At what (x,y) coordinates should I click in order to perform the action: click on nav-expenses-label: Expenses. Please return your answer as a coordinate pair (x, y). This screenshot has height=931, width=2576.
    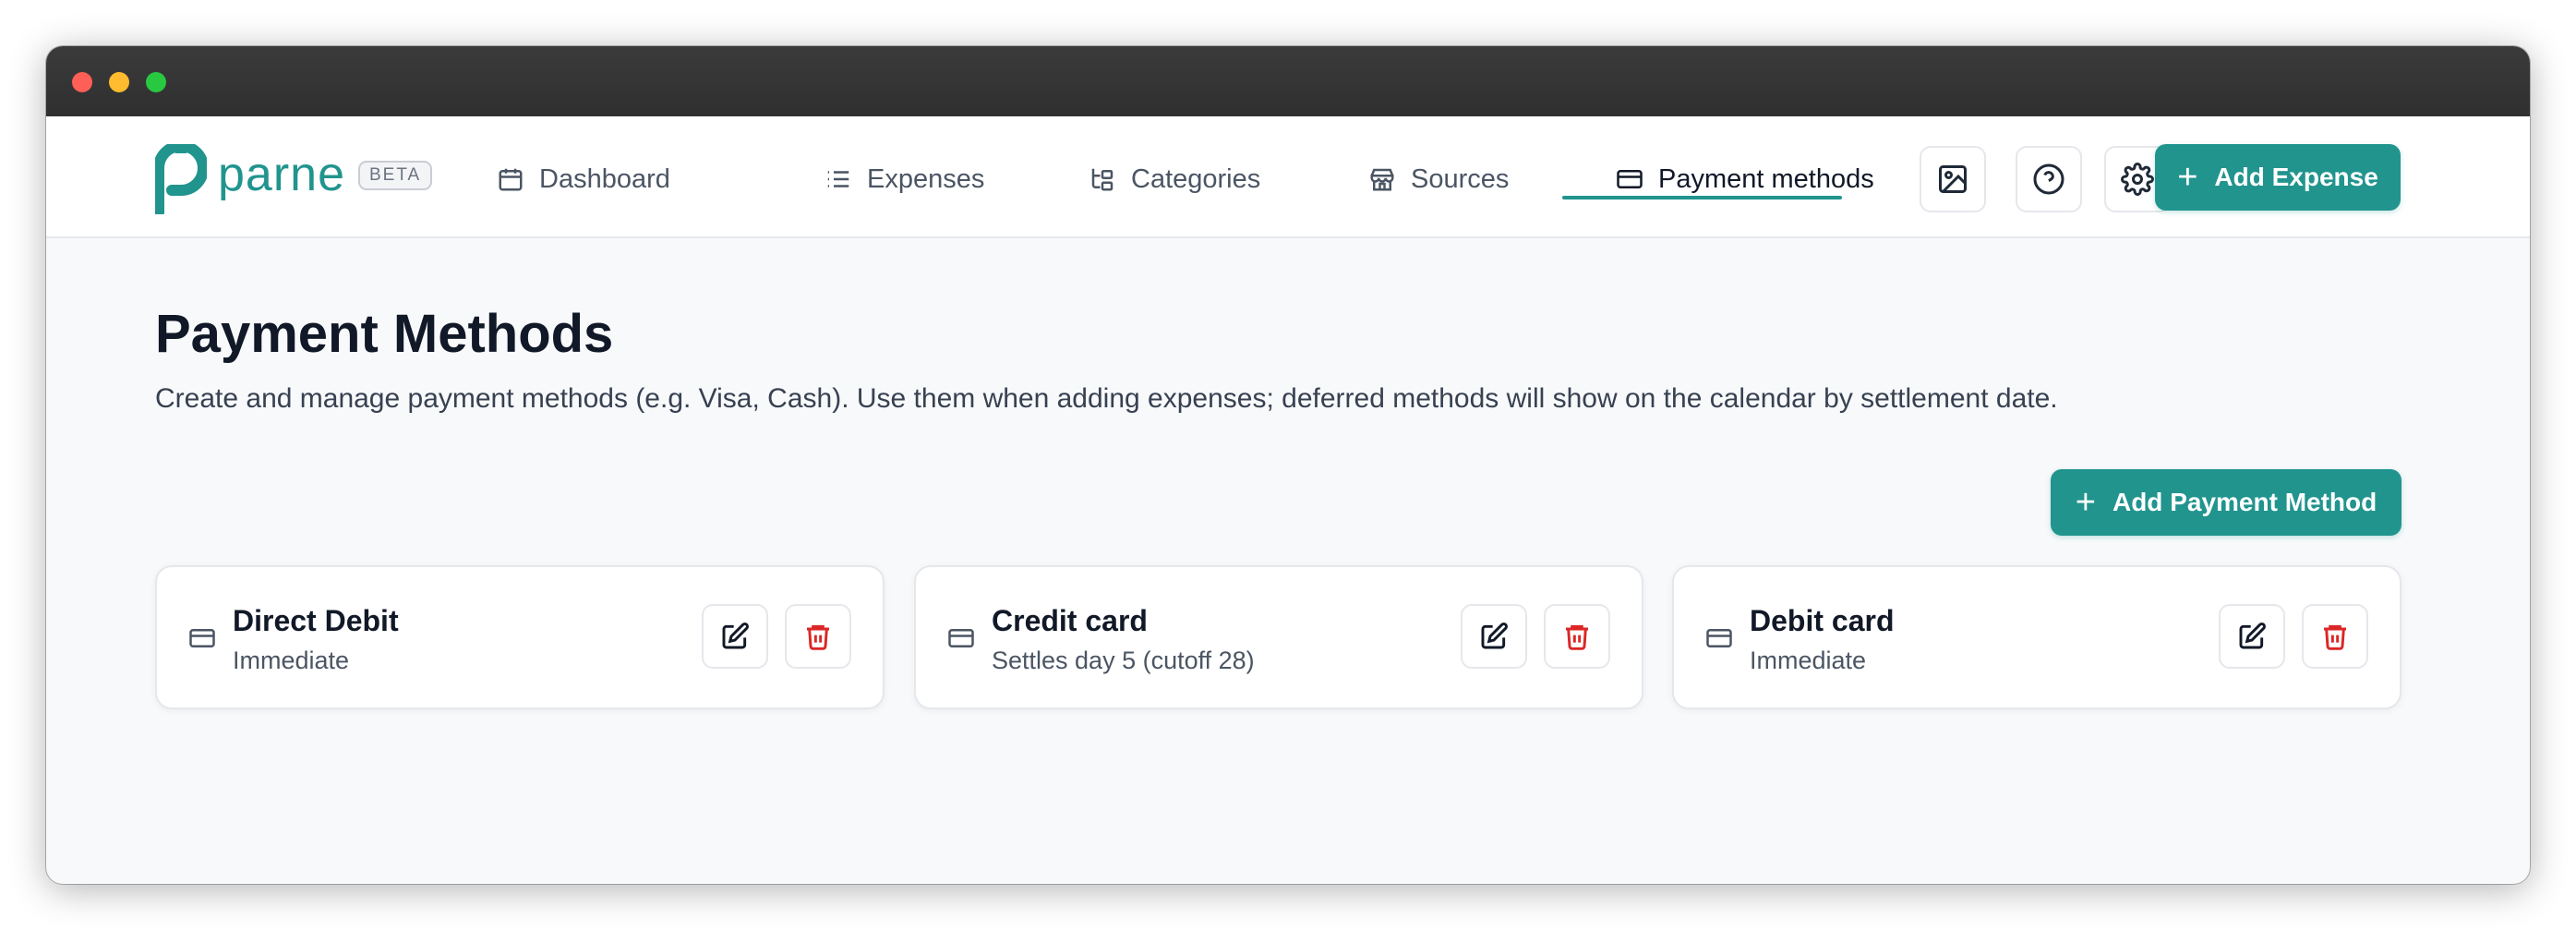
    Looking at the image, I should click on (926, 178).